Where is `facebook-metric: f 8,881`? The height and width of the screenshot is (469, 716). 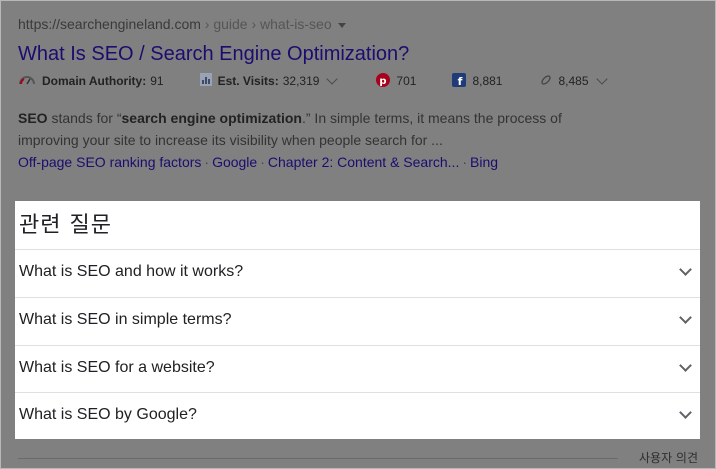
facebook-metric: f 8,881 is located at coordinates (477, 81).